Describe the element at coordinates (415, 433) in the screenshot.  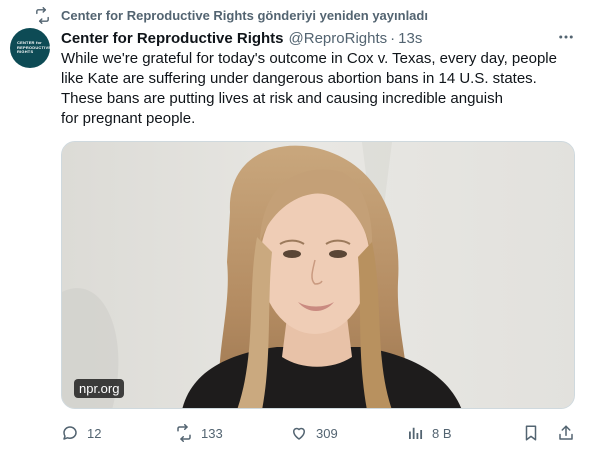
I see `analytics-icon` at that location.